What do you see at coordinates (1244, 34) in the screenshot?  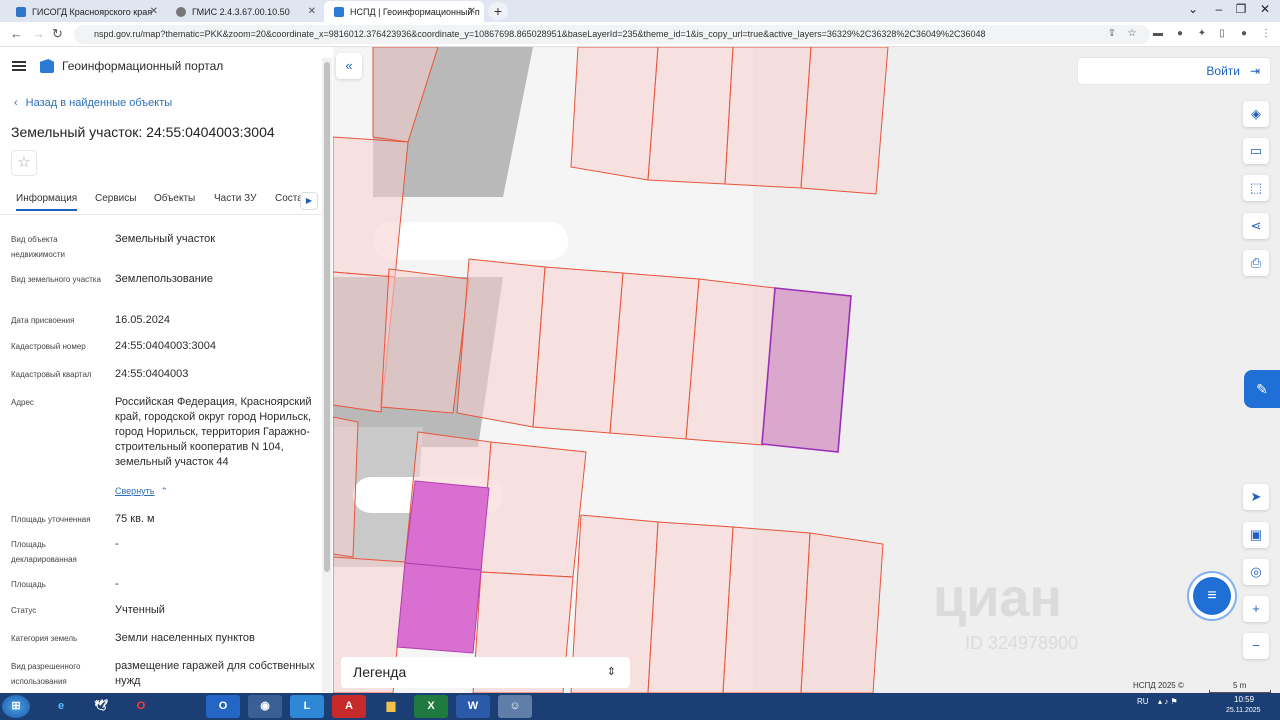 I see `profile-icon: ●` at bounding box center [1244, 34].